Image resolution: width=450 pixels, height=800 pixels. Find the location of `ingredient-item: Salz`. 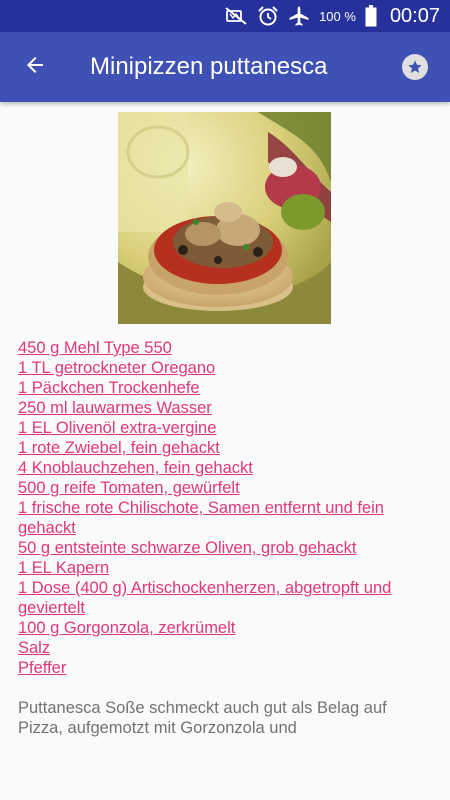

ingredient-item: Salz is located at coordinates (225, 648).